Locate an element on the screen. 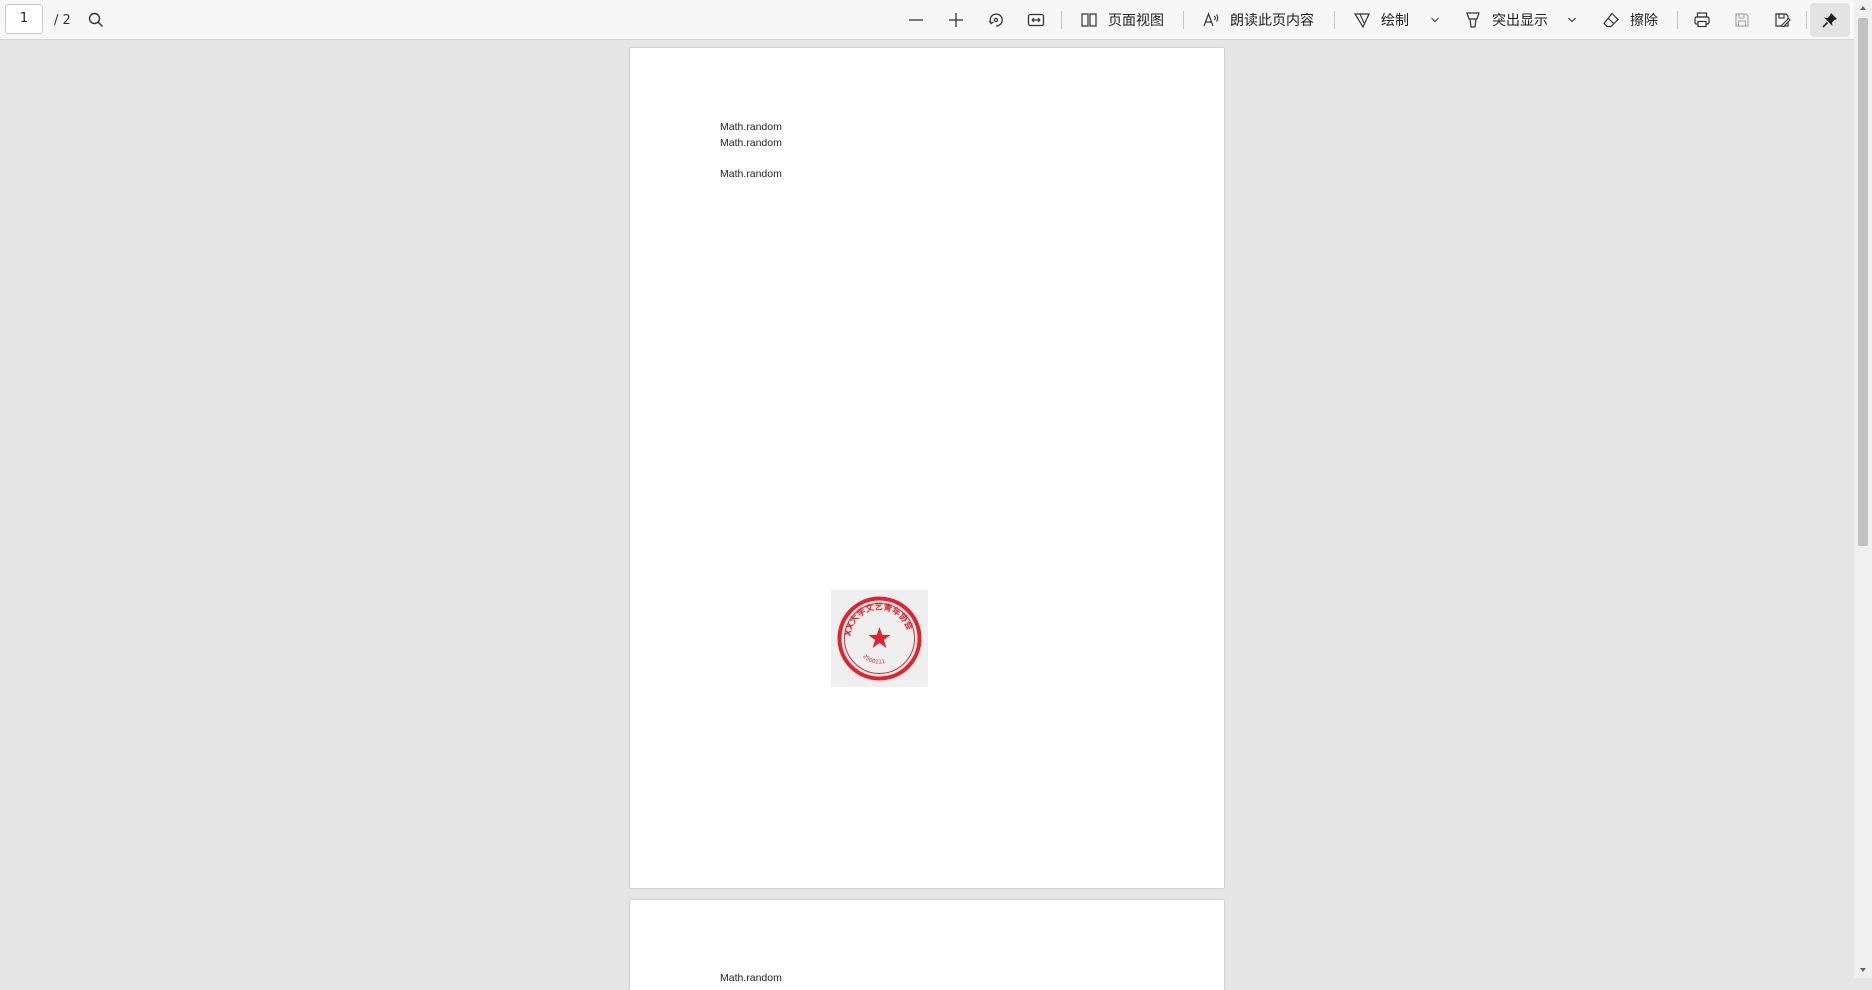 The width and height of the screenshot is (1872, 990). highlight-label: 突出显示 is located at coordinates (1520, 21).